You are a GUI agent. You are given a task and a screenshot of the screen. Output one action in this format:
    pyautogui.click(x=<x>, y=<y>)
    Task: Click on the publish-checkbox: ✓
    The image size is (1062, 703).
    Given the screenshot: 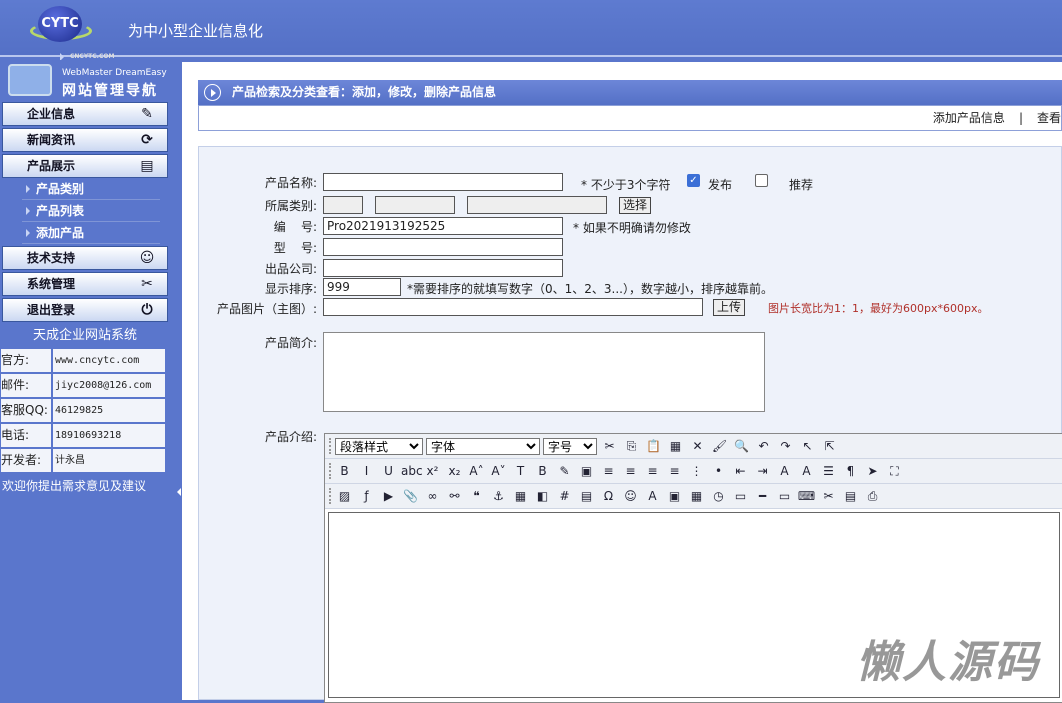 What is the action you would take?
    pyautogui.click(x=693, y=180)
    